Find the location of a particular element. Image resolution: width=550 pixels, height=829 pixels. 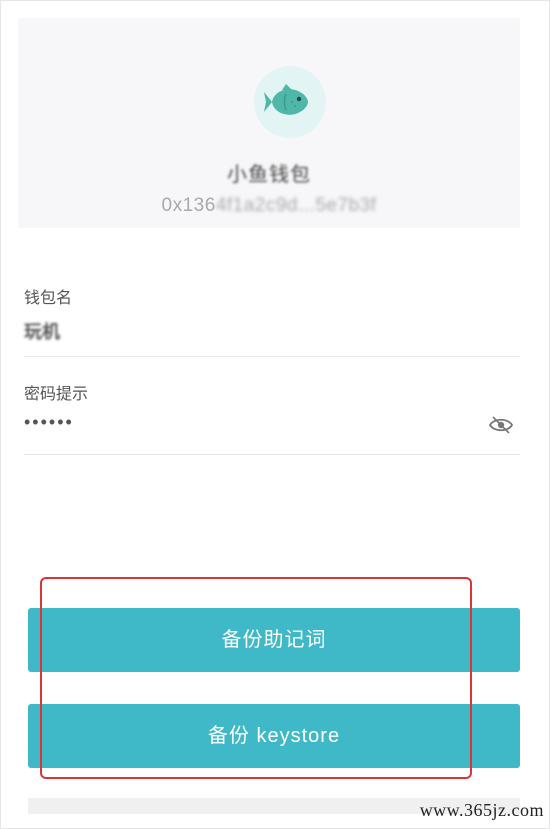

wallet-address: 0x1364f1a2c9d...5e7b3f is located at coordinates (269, 206).